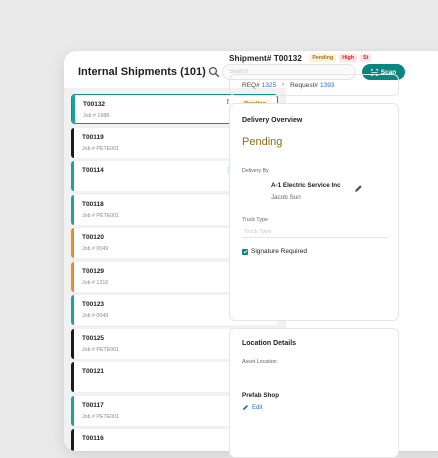  What do you see at coordinates (262, 142) in the screenshot?
I see `delivery-status: Pending` at bounding box center [262, 142].